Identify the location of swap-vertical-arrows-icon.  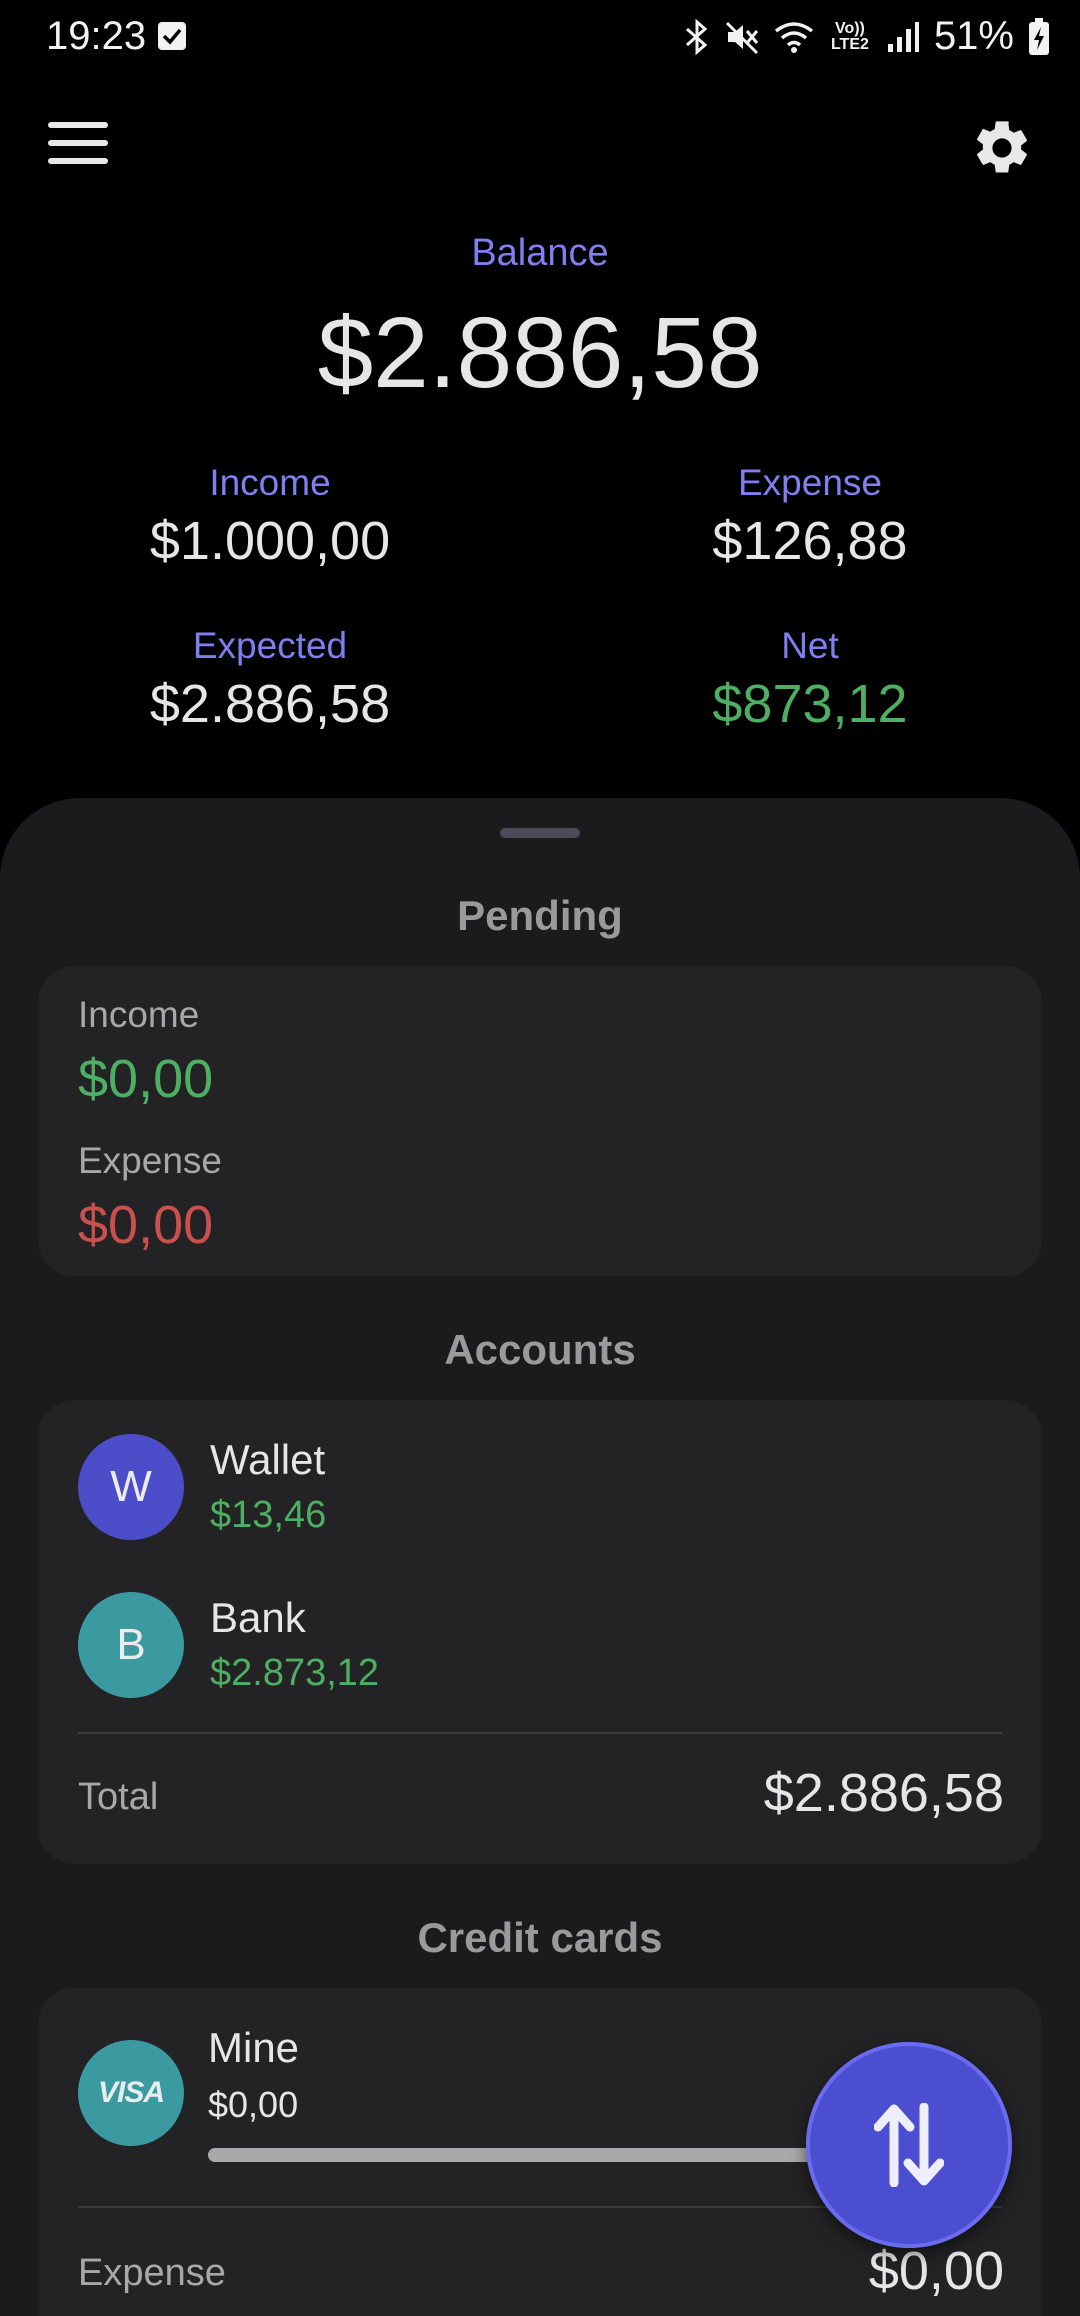
(909, 2145).